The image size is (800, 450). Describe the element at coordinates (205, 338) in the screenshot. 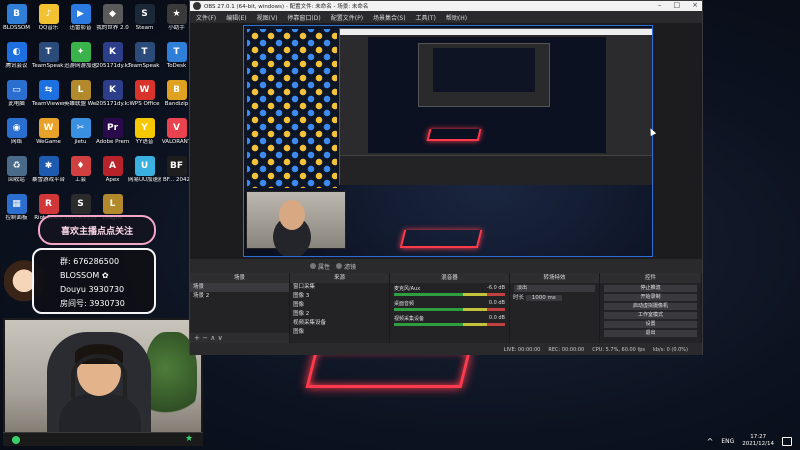

I see `remove-icon: −` at that location.